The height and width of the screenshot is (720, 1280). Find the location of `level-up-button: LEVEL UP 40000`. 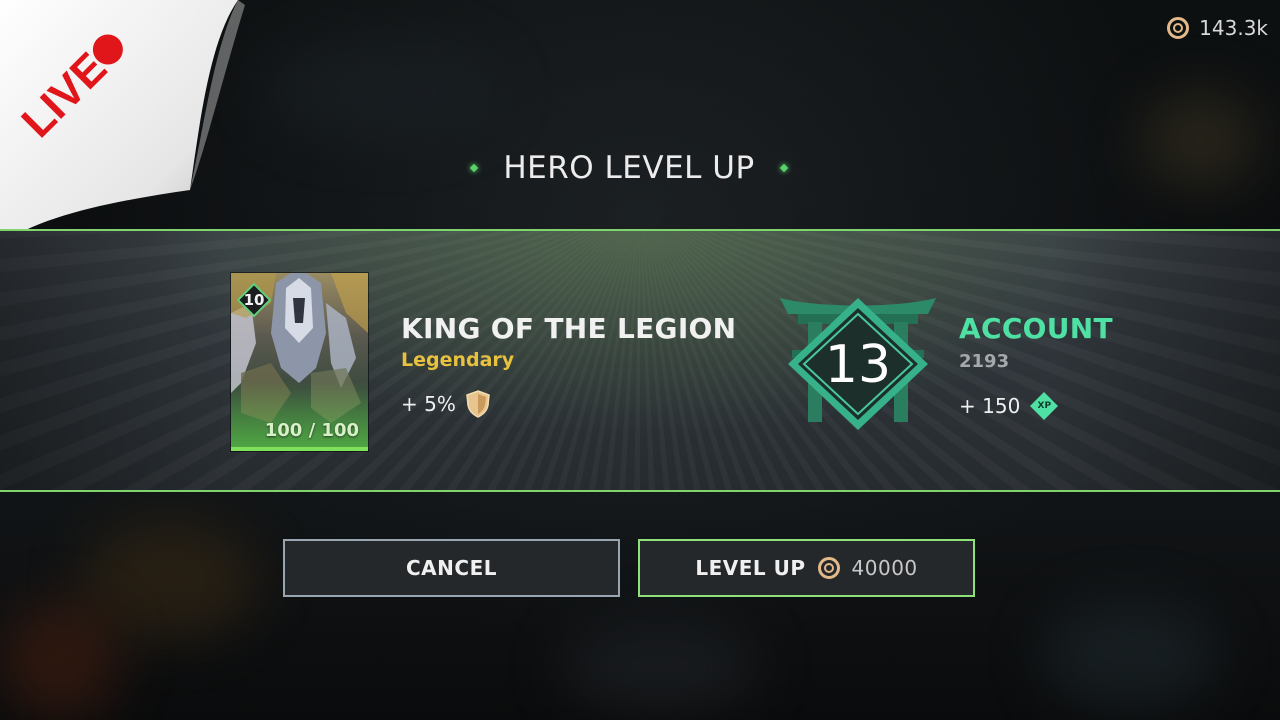

level-up-button: LEVEL UP 40000 is located at coordinates (806, 568).